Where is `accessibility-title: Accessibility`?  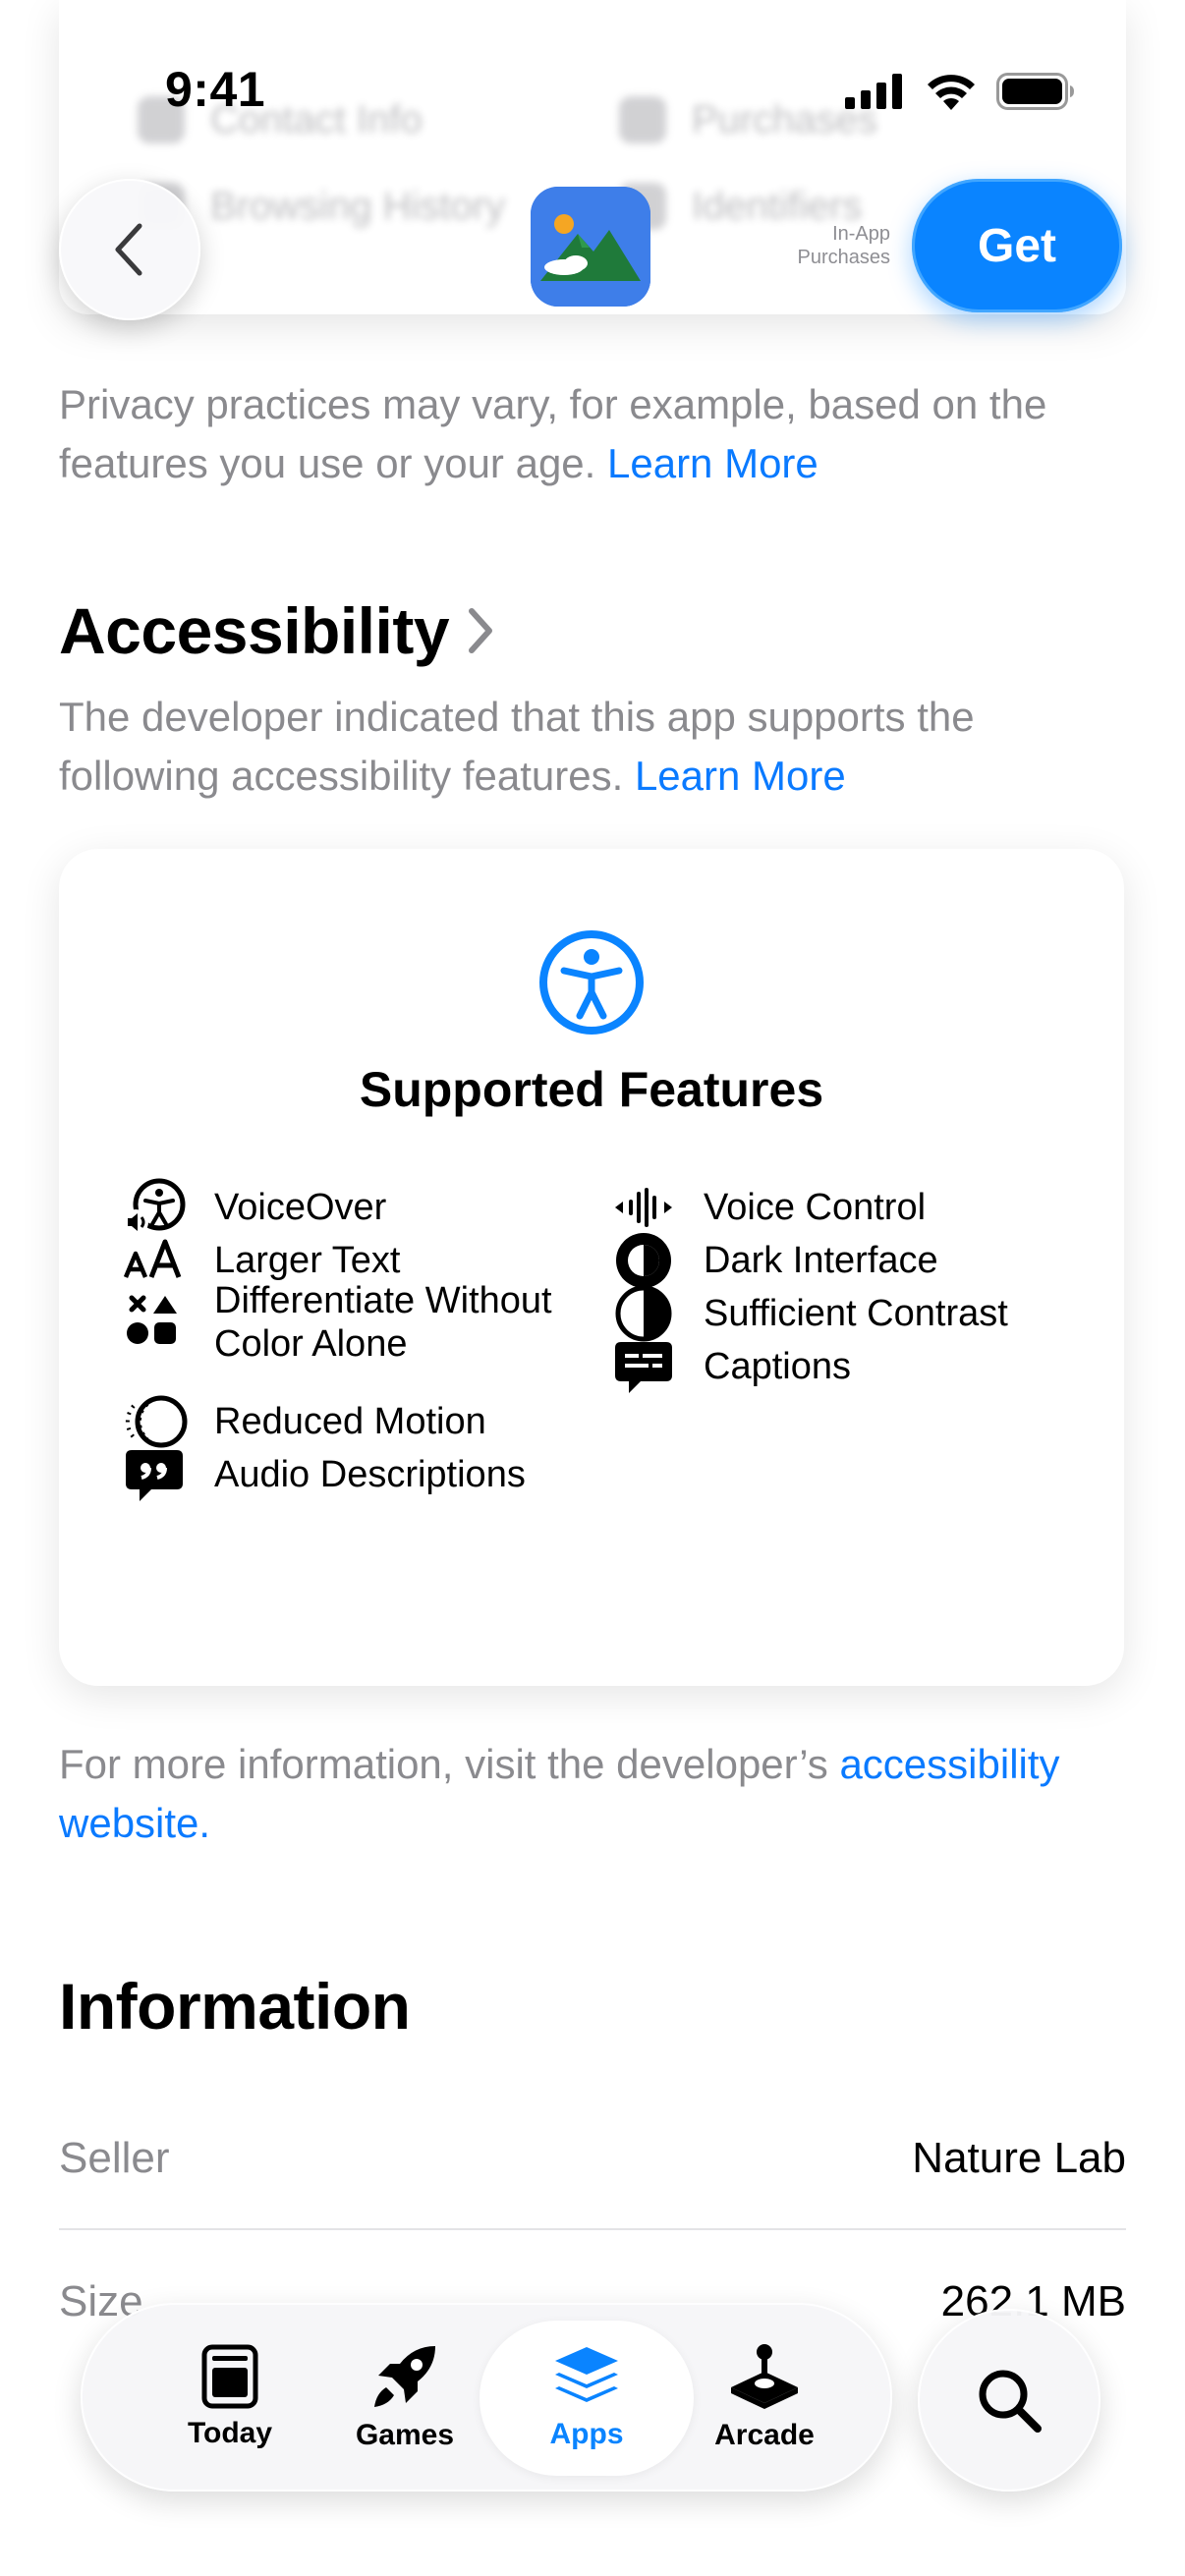
accessibility-title: Accessibility is located at coordinates (255, 630).